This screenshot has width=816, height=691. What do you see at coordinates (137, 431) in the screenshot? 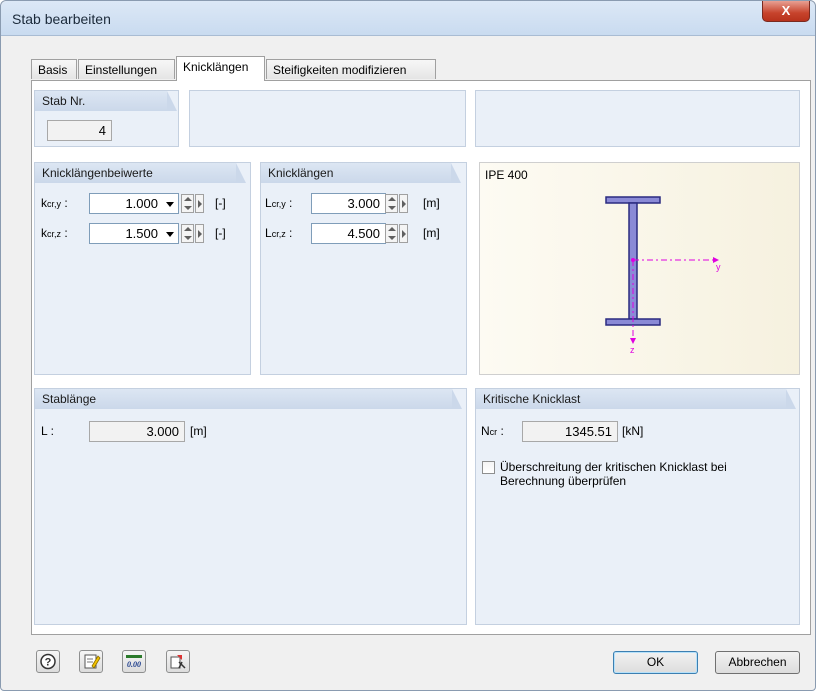
I see `stablaenge-field: 3.000` at bounding box center [137, 431].